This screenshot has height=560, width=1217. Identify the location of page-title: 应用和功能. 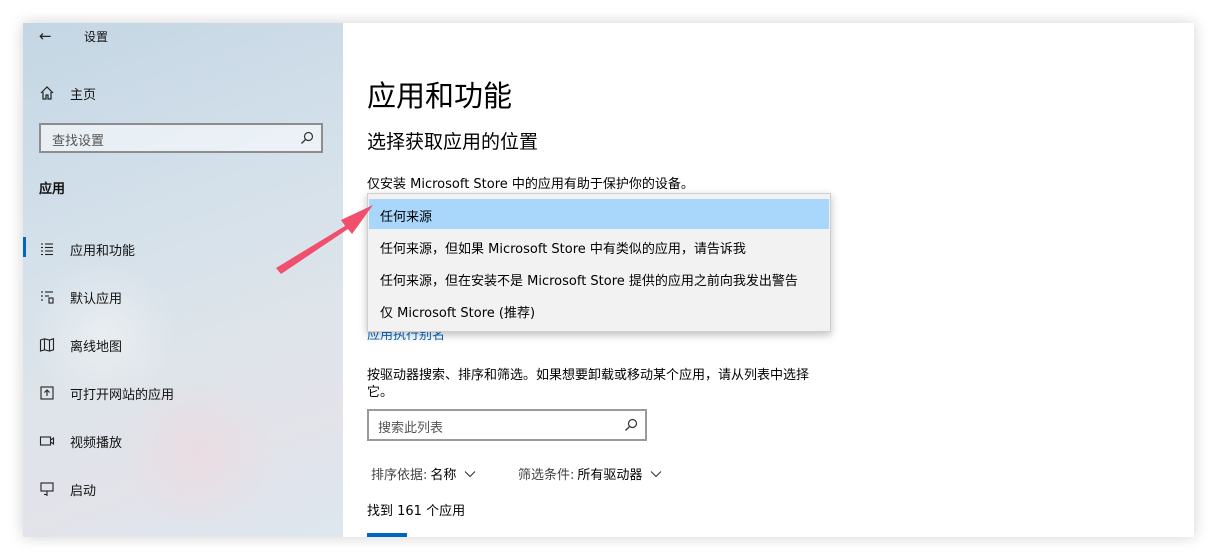
(440, 96).